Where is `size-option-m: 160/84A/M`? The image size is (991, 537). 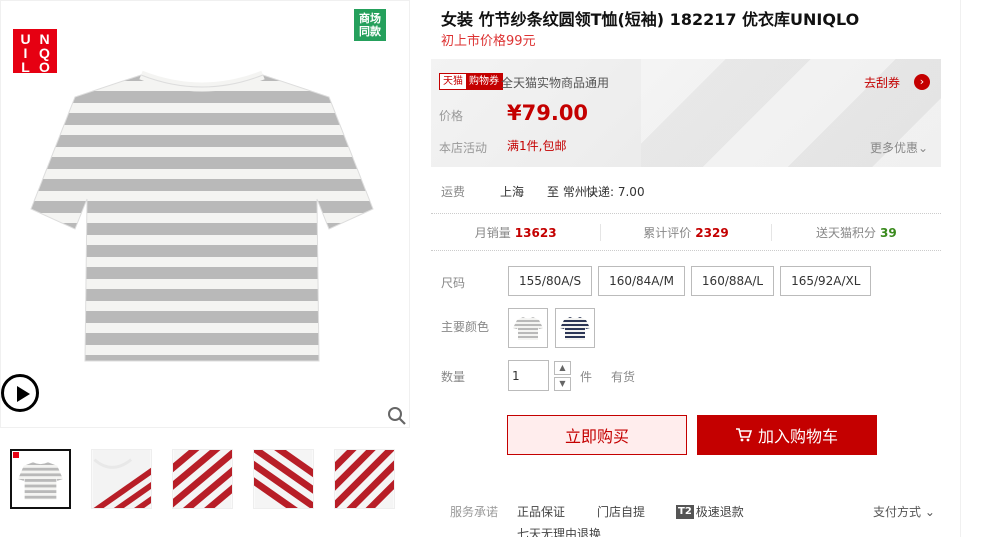
size-option-m: 160/84A/M is located at coordinates (641, 281).